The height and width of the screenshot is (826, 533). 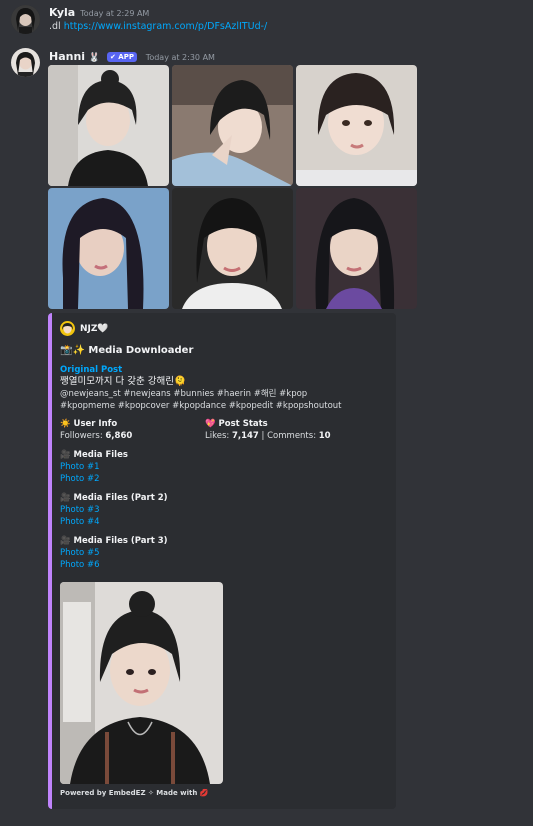 I want to click on command-text: .dl, so click(x=55, y=26).